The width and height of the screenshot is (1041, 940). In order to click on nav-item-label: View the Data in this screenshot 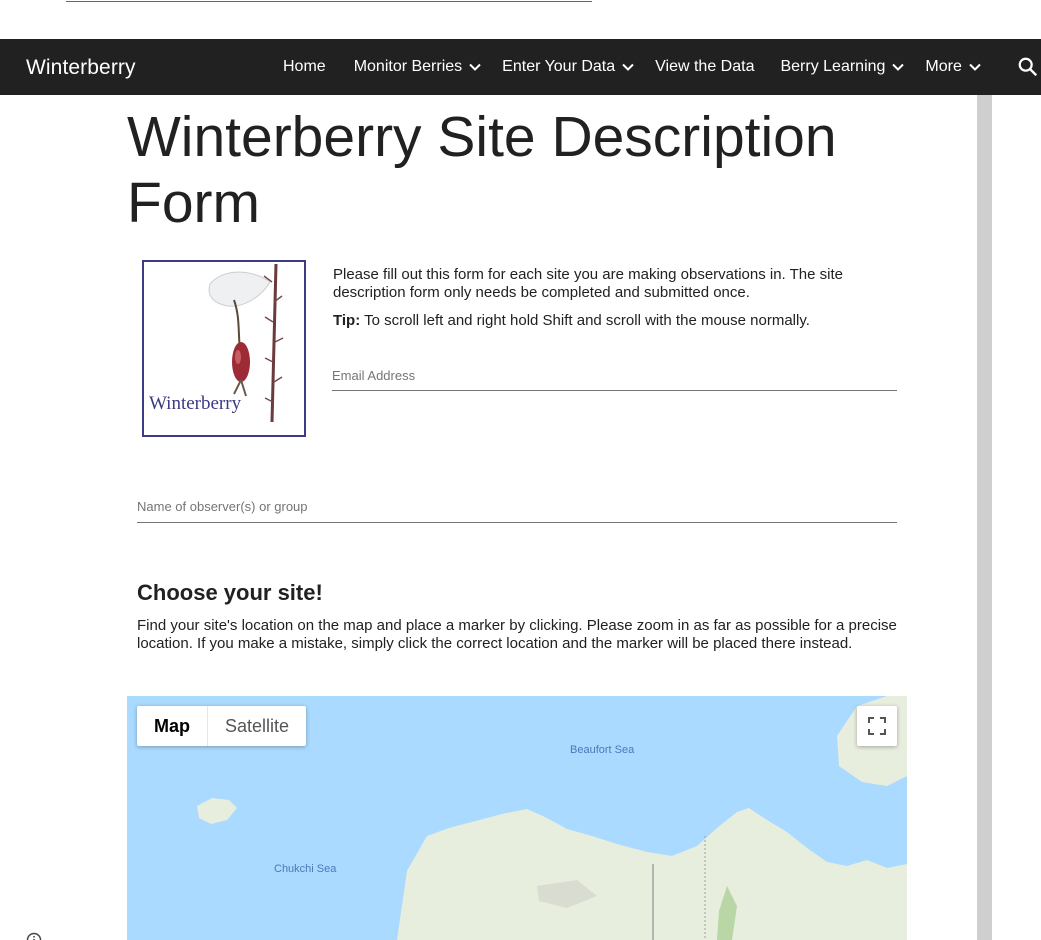, I will do `click(705, 66)`.